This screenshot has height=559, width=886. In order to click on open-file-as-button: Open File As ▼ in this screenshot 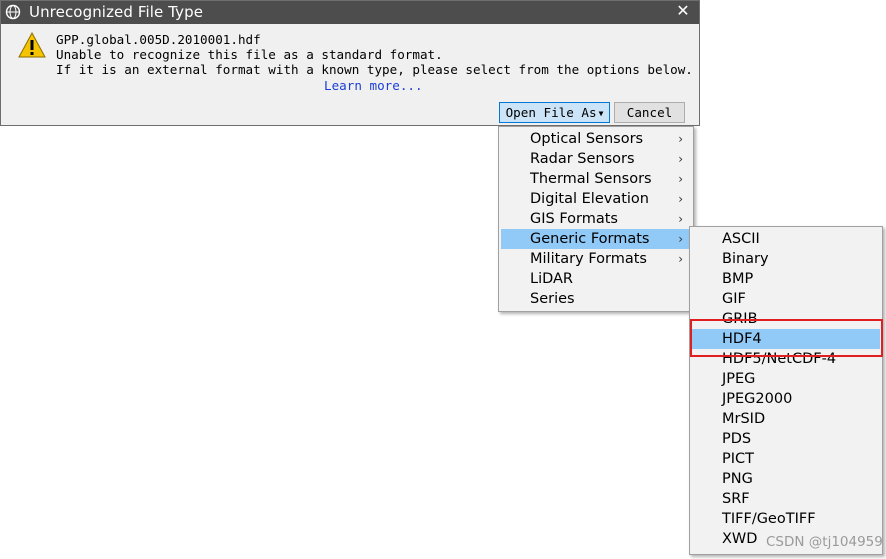, I will do `click(554, 112)`.